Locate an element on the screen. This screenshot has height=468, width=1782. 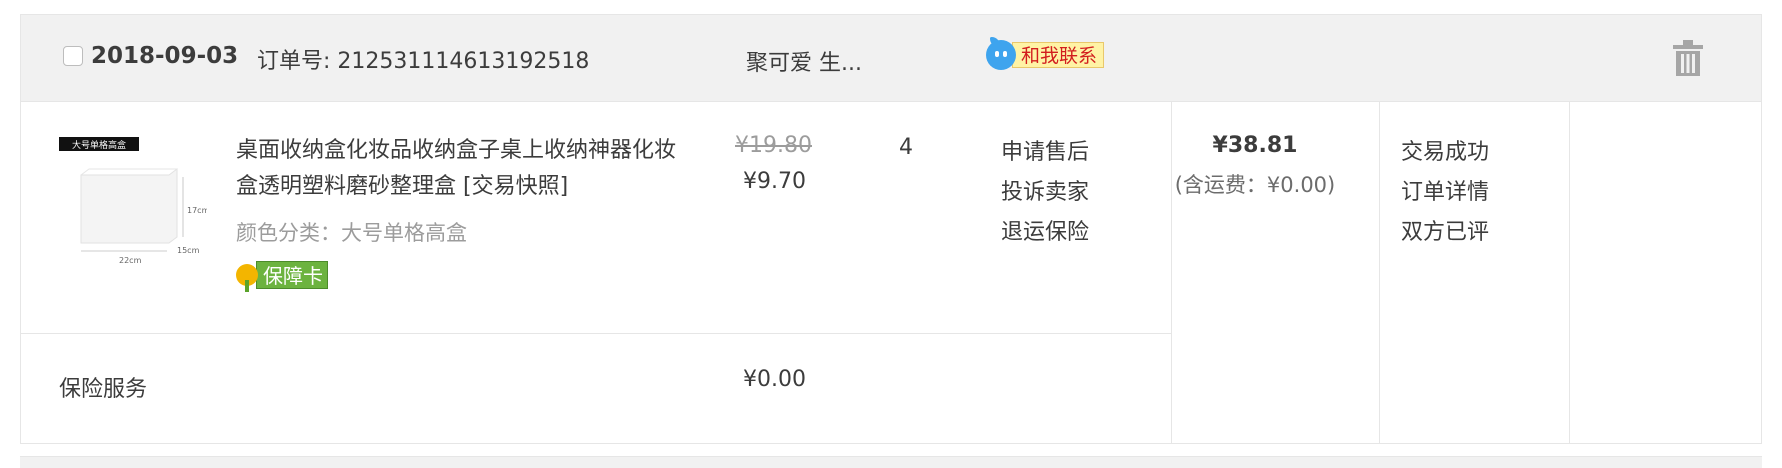
product-spec: 颜色分类：大号单格高盒 is located at coordinates (351, 233).